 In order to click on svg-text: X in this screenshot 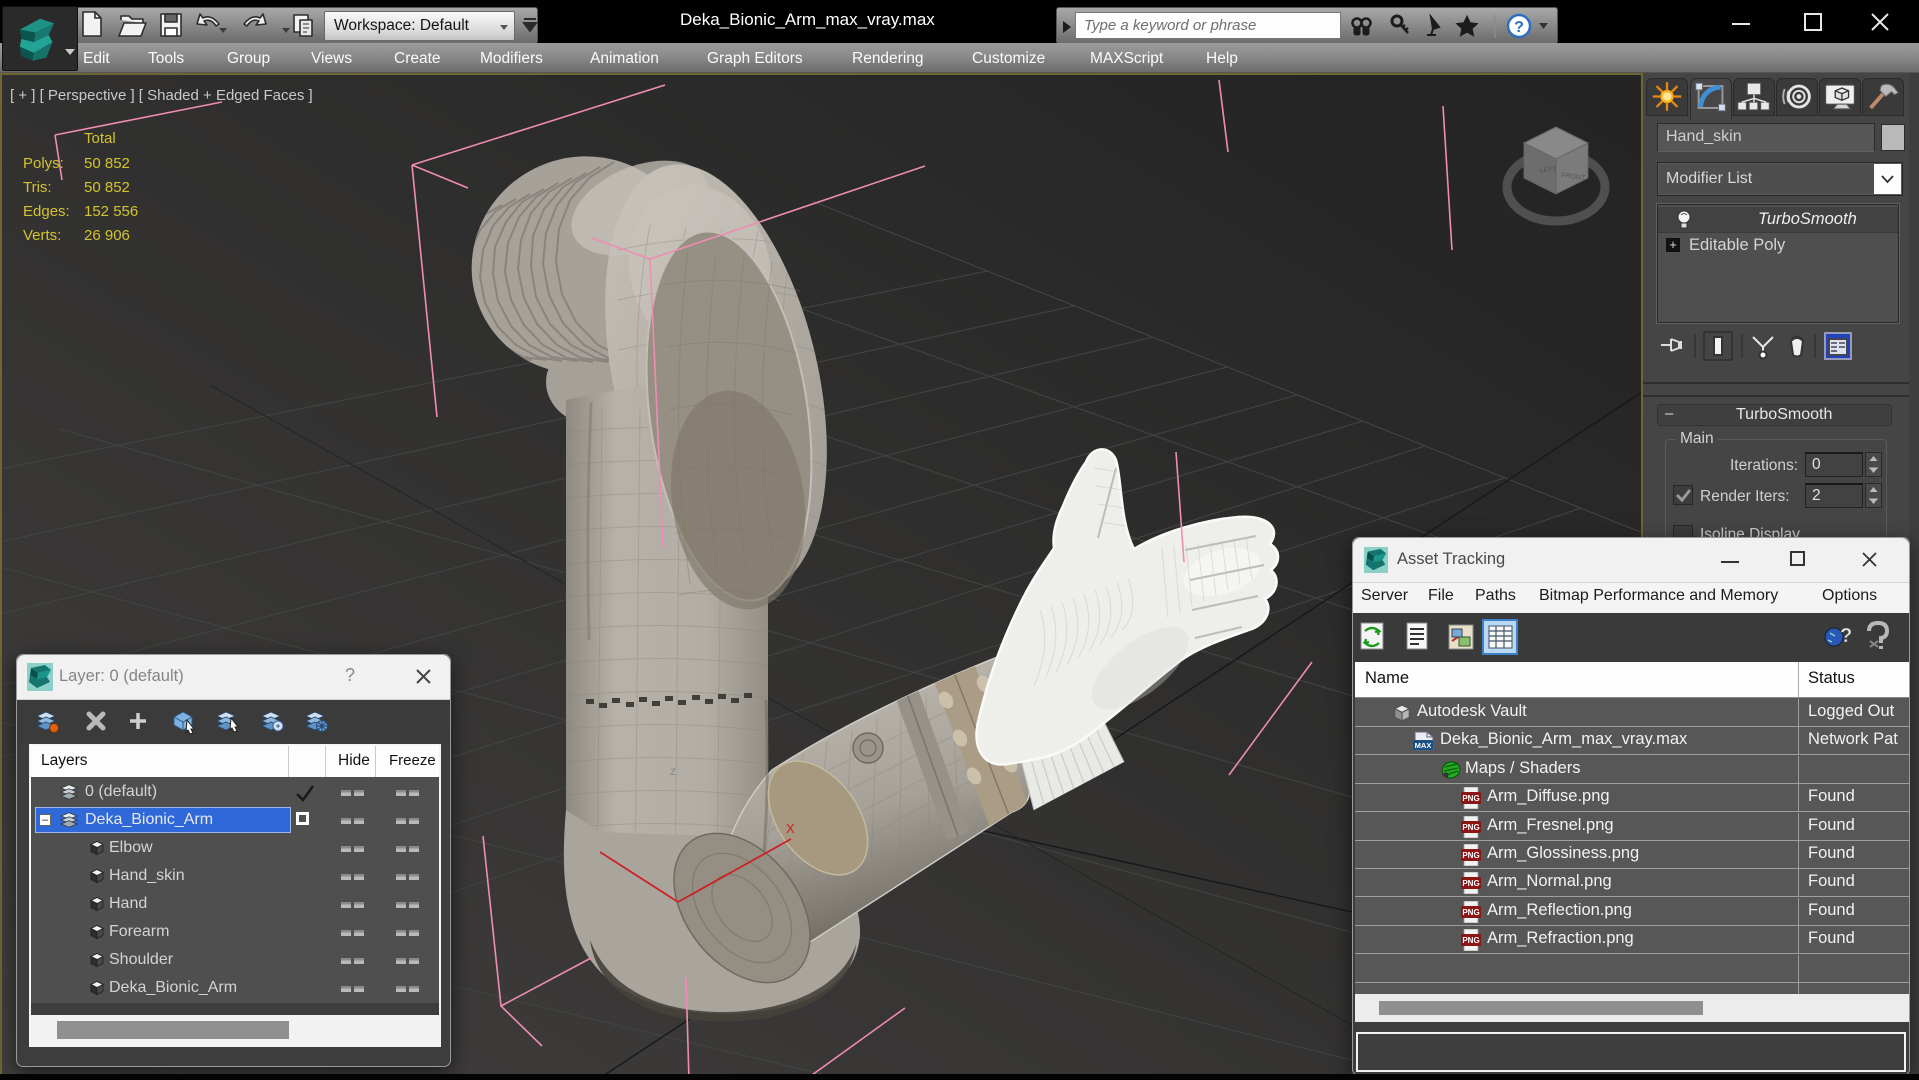, I will do `click(790, 828)`.